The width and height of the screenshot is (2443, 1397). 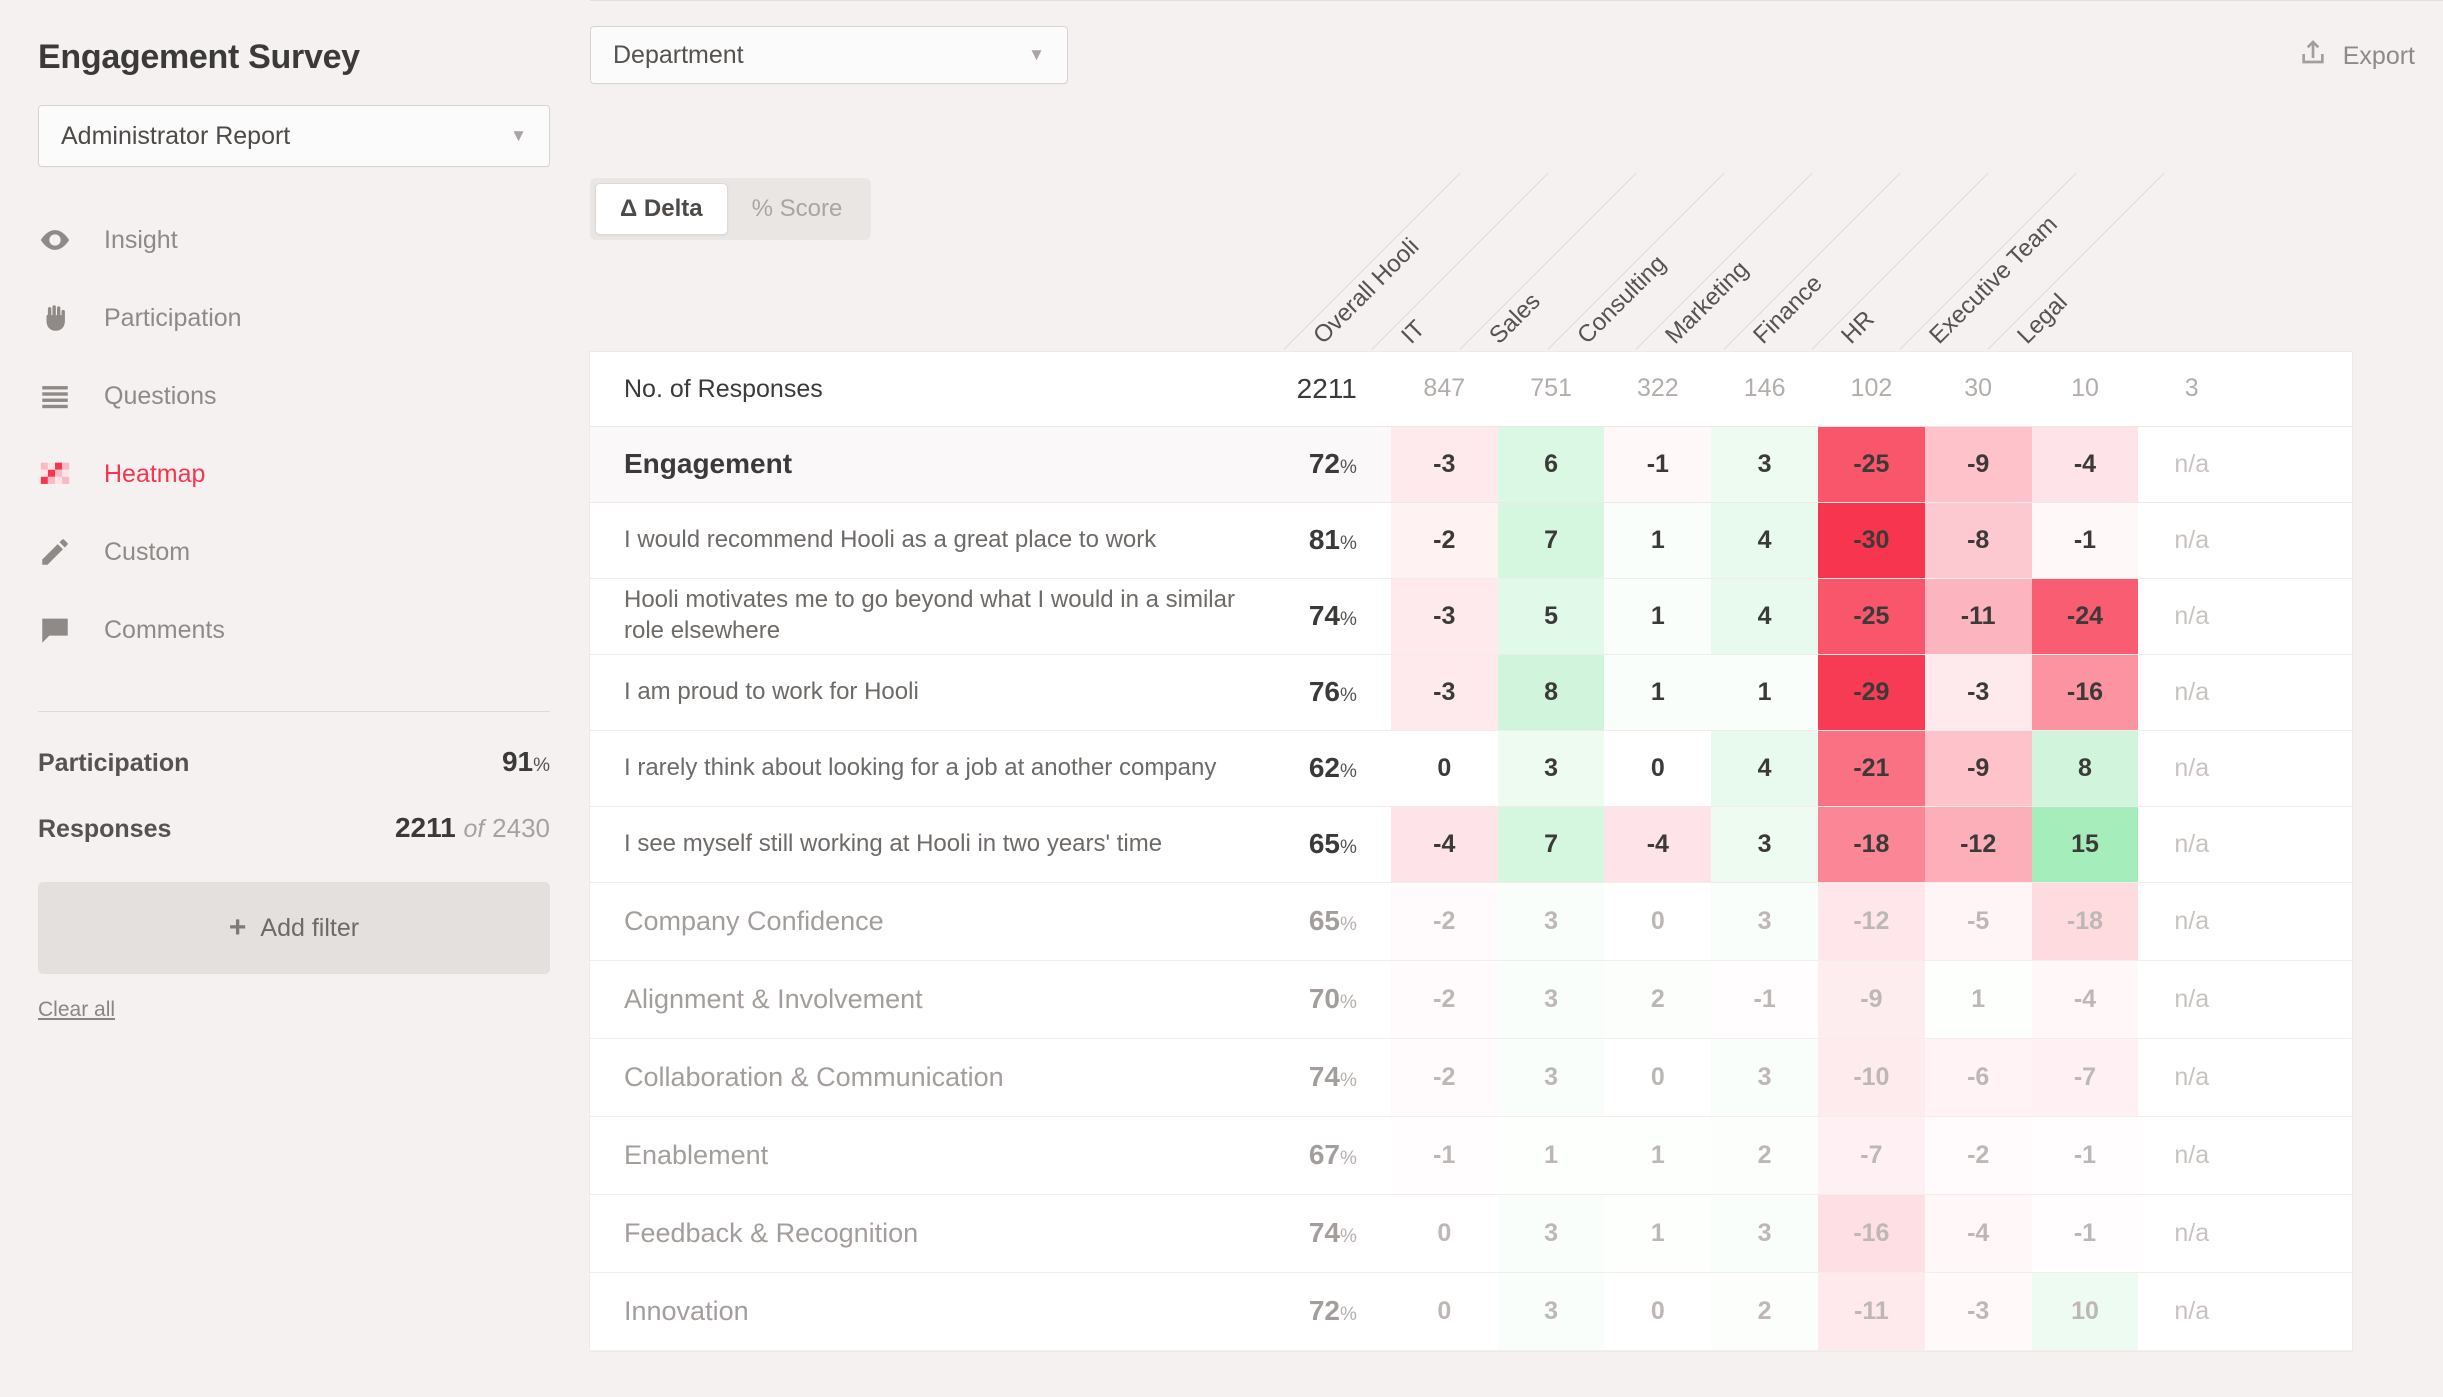 I want to click on table-row: No. of Responses 2211 847 751 322 146 102 30 10 3, so click(x=1471, y=389).